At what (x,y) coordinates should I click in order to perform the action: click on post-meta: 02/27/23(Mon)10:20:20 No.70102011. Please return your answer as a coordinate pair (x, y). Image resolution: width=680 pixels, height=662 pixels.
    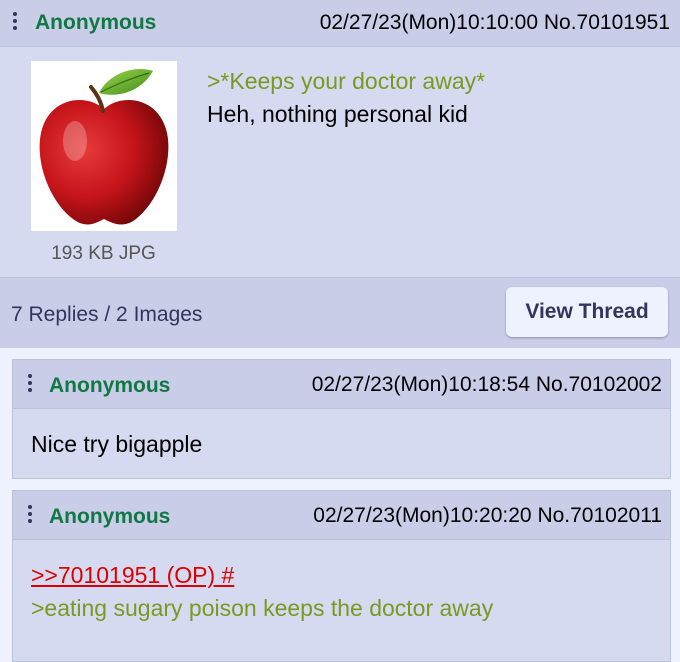
    Looking at the image, I should click on (487, 516).